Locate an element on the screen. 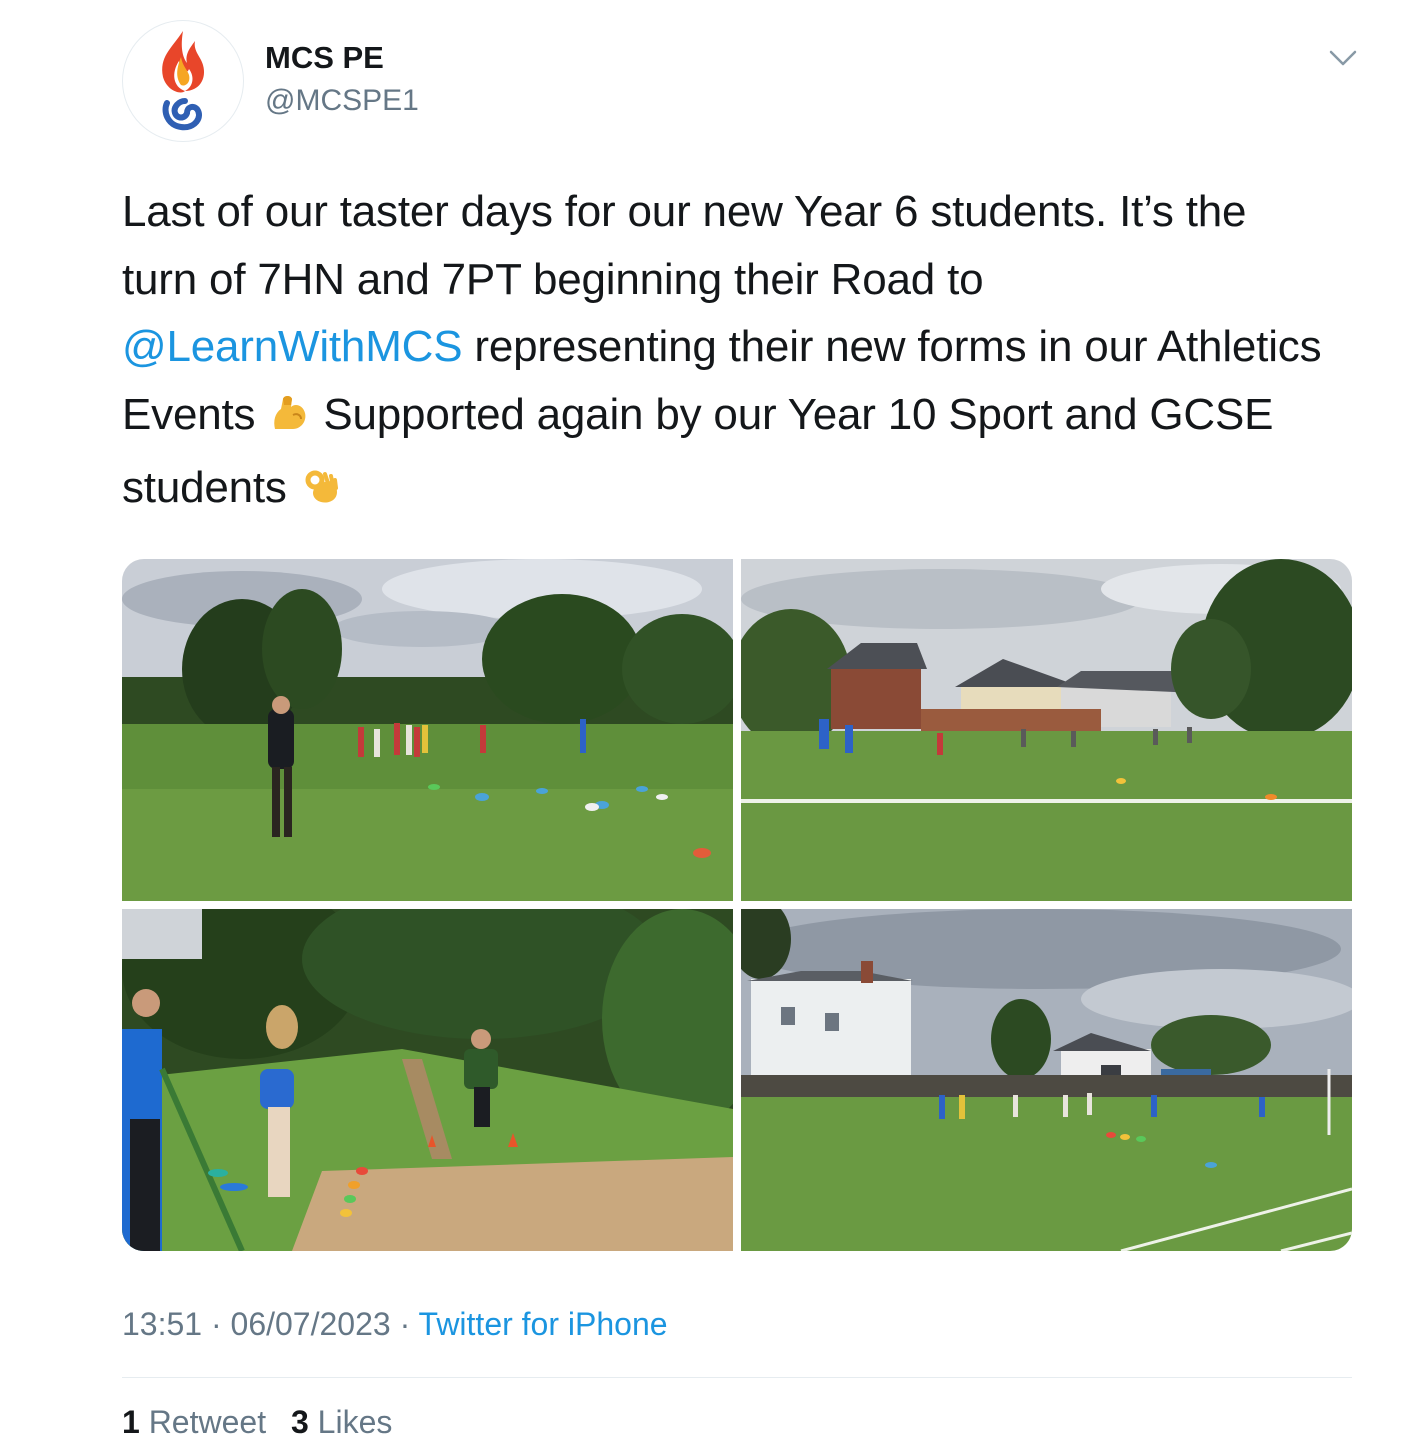  photo-field-with-houses is located at coordinates (1046, 730).